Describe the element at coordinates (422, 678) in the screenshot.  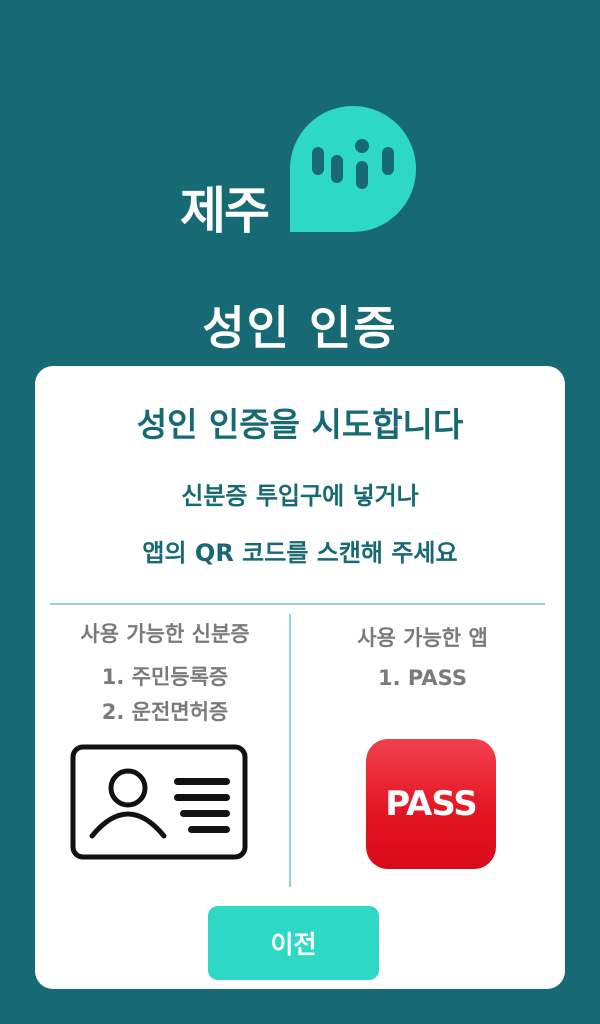
I see `app-item-pass: 1. PASS` at that location.